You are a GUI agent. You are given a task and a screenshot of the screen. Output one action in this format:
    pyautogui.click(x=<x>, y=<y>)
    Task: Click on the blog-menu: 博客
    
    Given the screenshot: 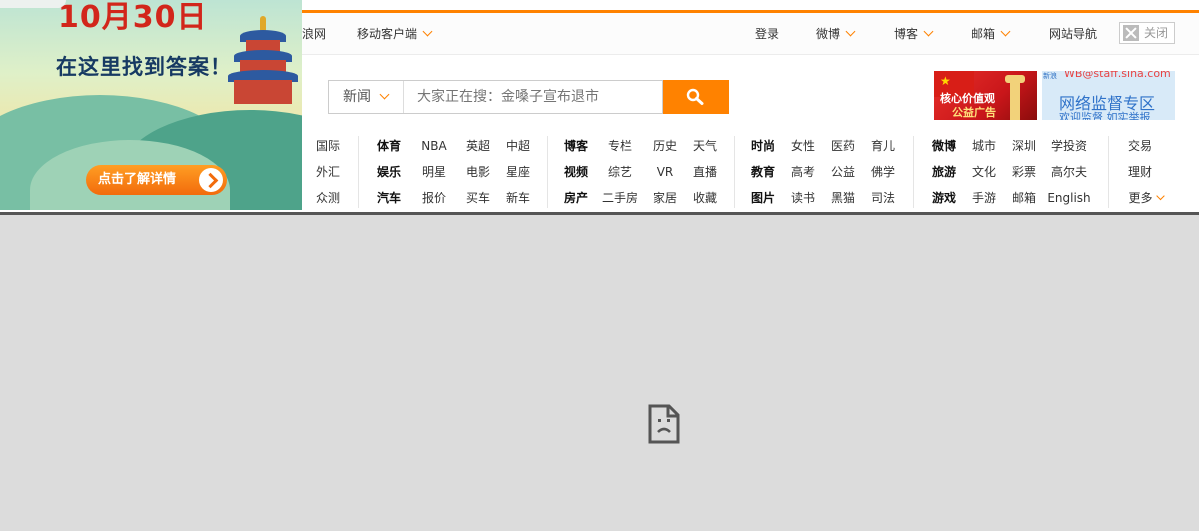 What is the action you would take?
    pyautogui.click(x=914, y=34)
    